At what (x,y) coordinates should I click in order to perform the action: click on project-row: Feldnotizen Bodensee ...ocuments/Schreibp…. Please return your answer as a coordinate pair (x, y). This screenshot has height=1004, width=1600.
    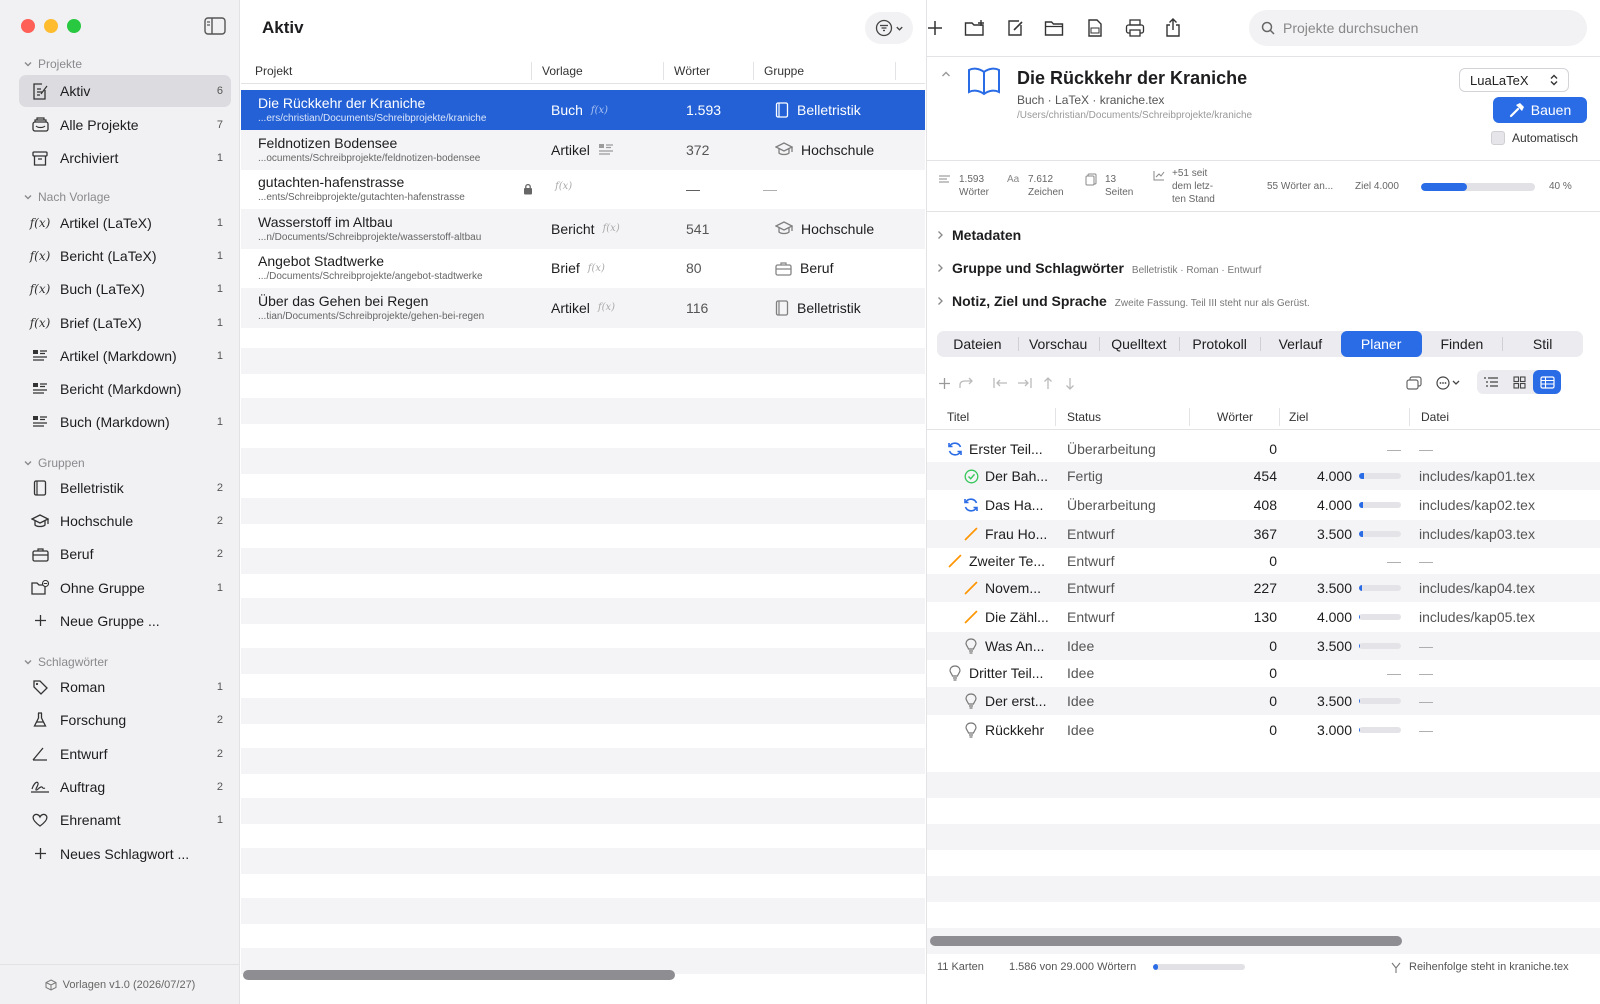
    Looking at the image, I should click on (583, 149).